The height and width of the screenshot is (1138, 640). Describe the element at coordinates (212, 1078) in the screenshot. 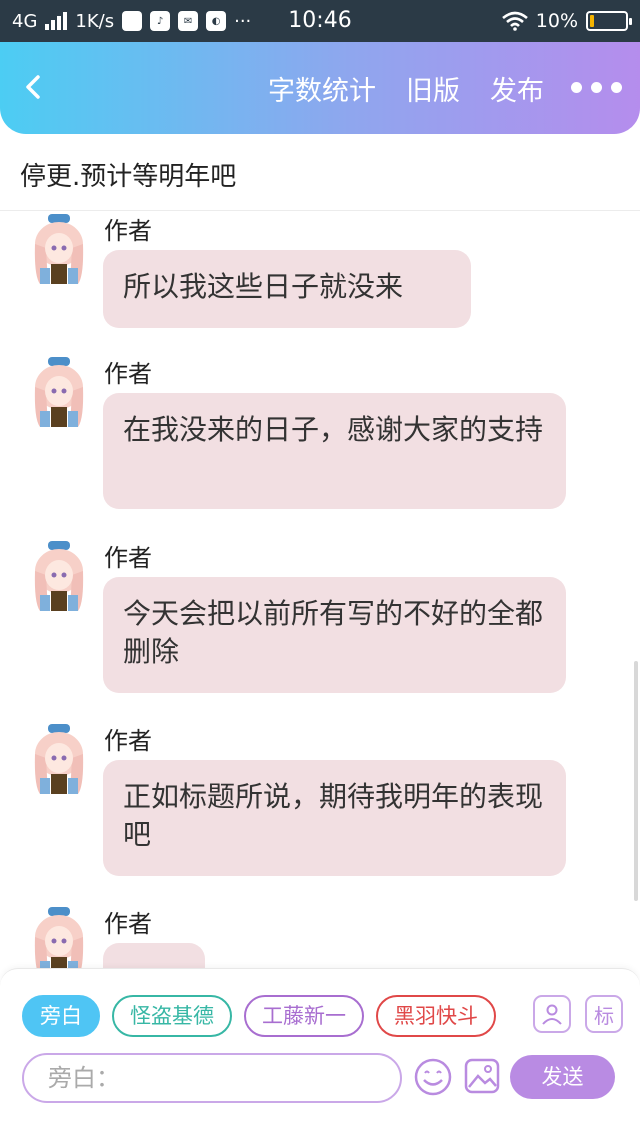

I see `message-input: 旁白：` at that location.